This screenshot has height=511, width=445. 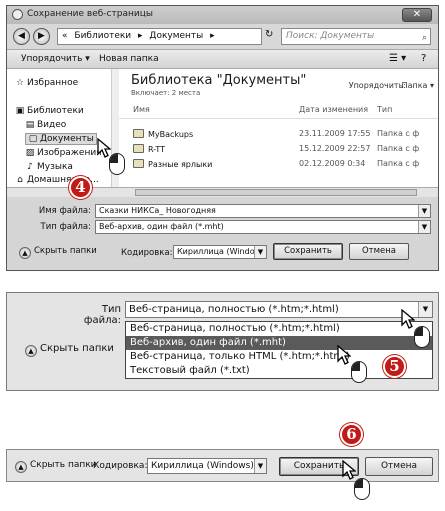 I want to click on step-badge: 4, so click(x=80, y=187).